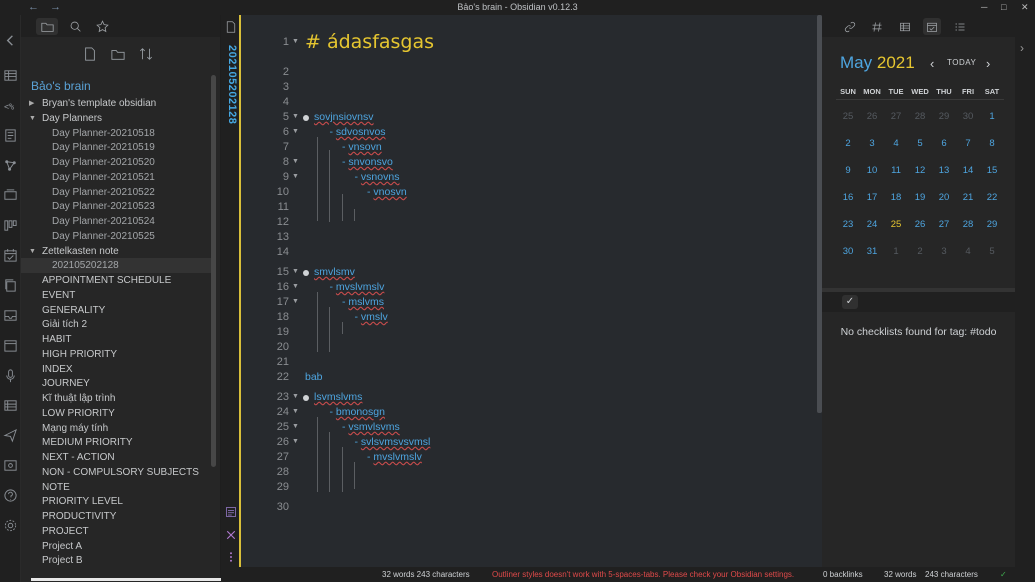 This screenshot has height=582, width=1035. What do you see at coordinates (896, 197) in the screenshot?
I see `calendar-day: 18` at bounding box center [896, 197].